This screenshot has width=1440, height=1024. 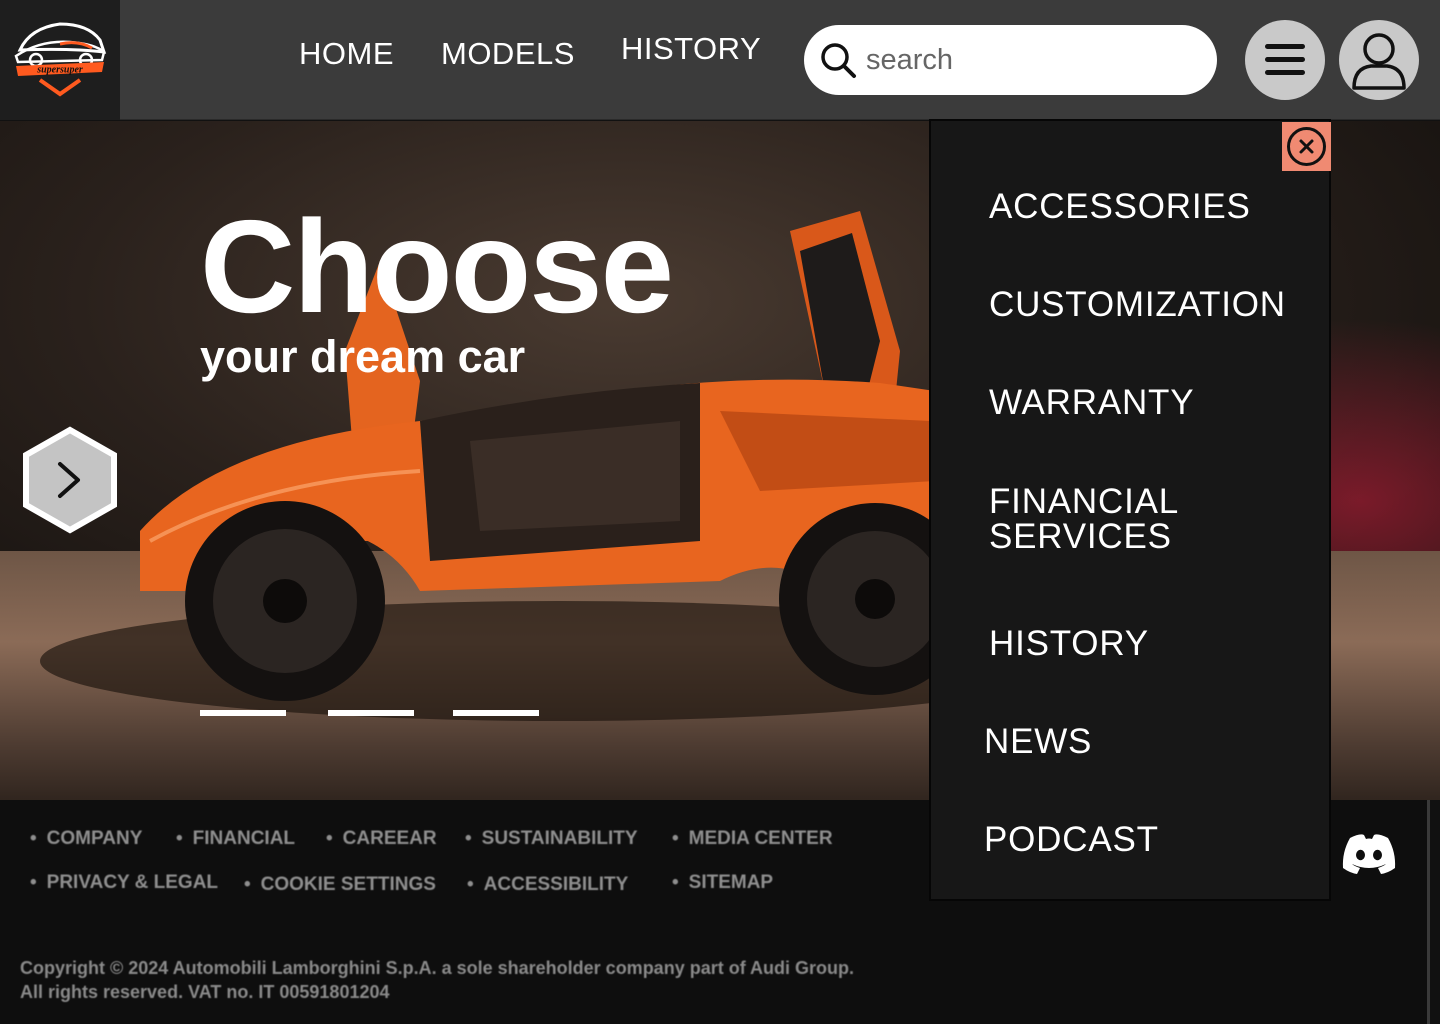 What do you see at coordinates (437, 266) in the screenshot?
I see `hero-title: Choose` at bounding box center [437, 266].